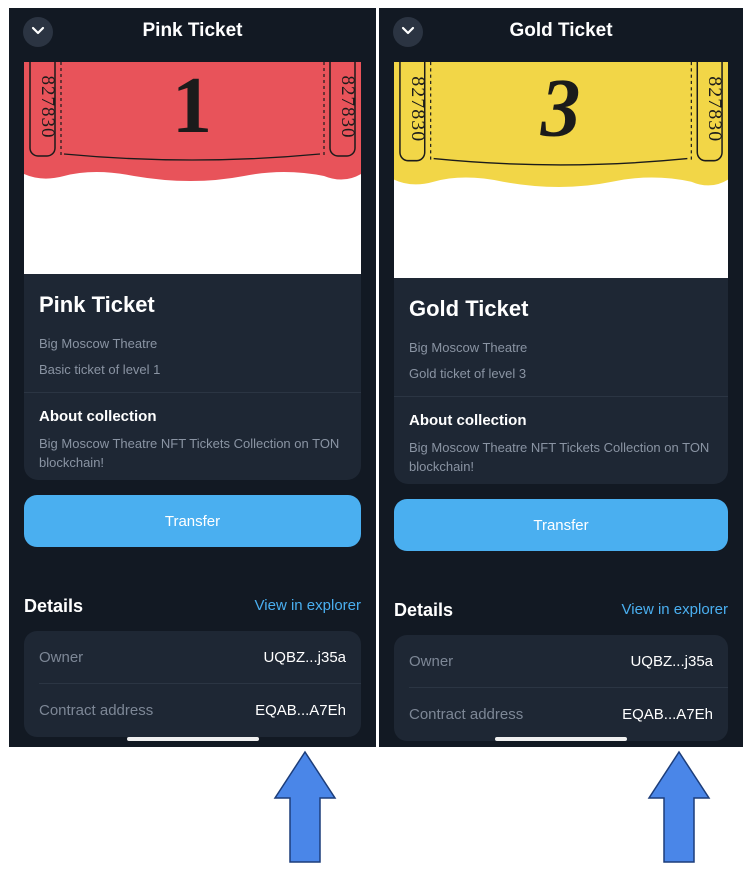 The width and height of the screenshot is (743, 869). I want to click on header-title: Pink Ticket, so click(192, 30).